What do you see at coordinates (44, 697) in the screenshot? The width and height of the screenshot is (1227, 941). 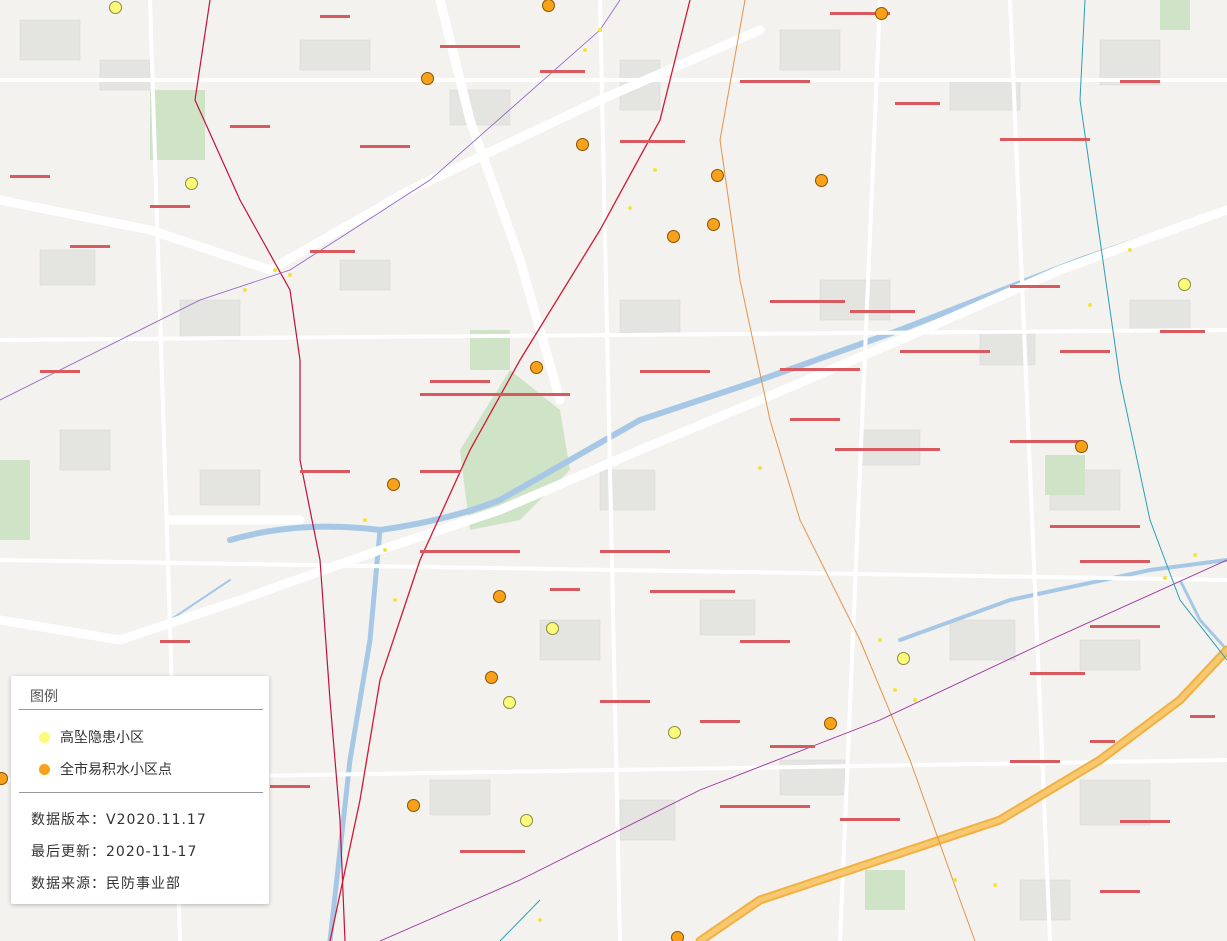 I see `legend-title: 图例` at bounding box center [44, 697].